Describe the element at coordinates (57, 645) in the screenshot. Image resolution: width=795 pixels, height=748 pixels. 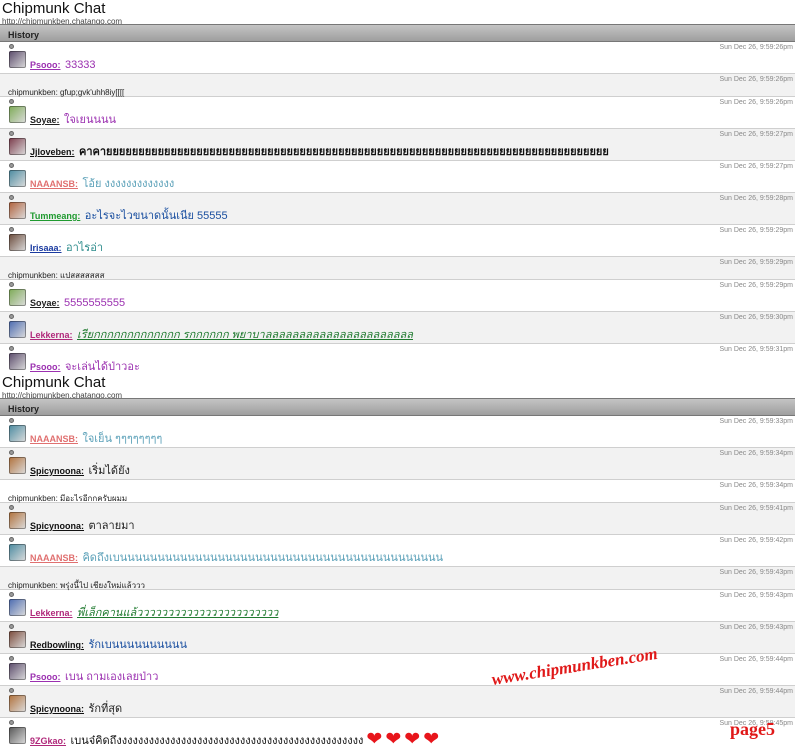
I see `username-link: Redbowling:` at that location.